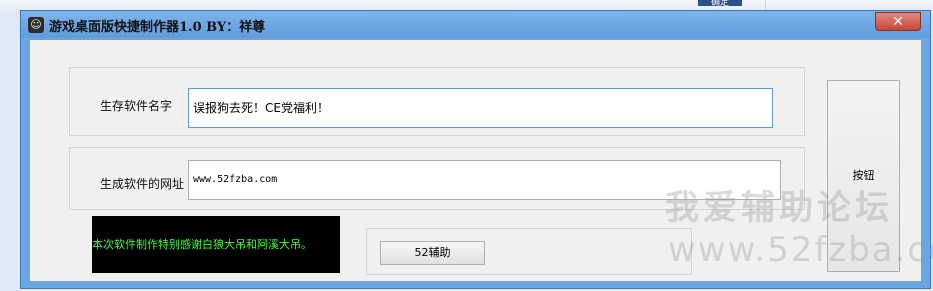  What do you see at coordinates (484, 180) in the screenshot?
I see `software-url-input: www.52fzba.com` at bounding box center [484, 180].